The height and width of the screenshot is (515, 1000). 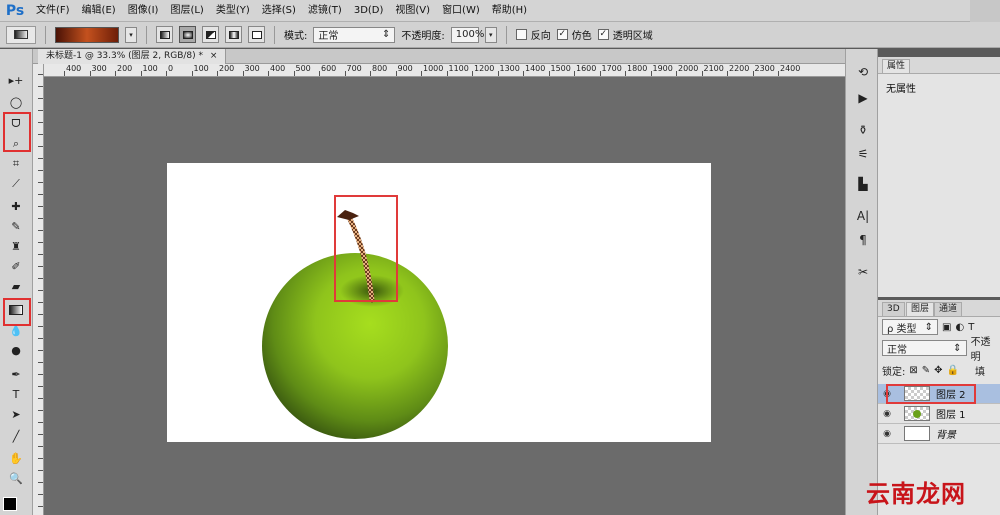 I want to click on linear-gradient-button, so click(x=164, y=34).